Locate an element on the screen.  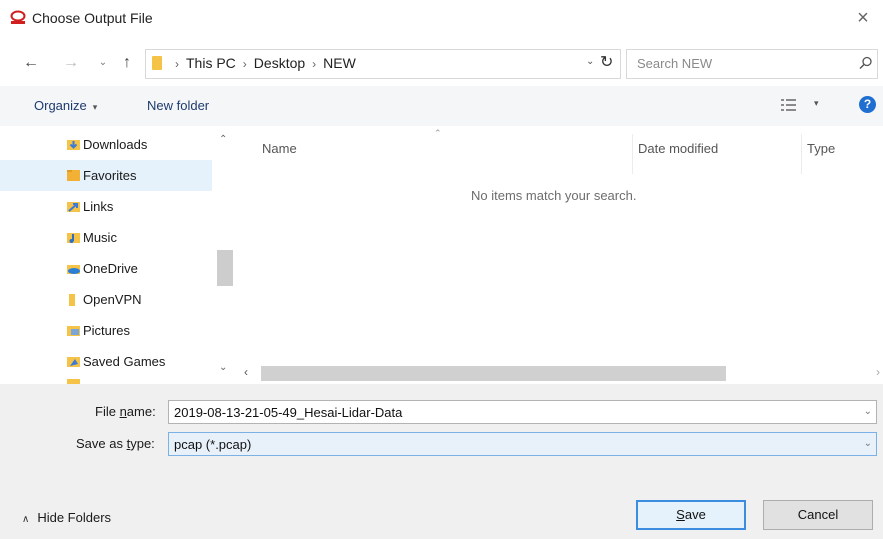
scroll-right-icon: › is located at coordinates (878, 372).